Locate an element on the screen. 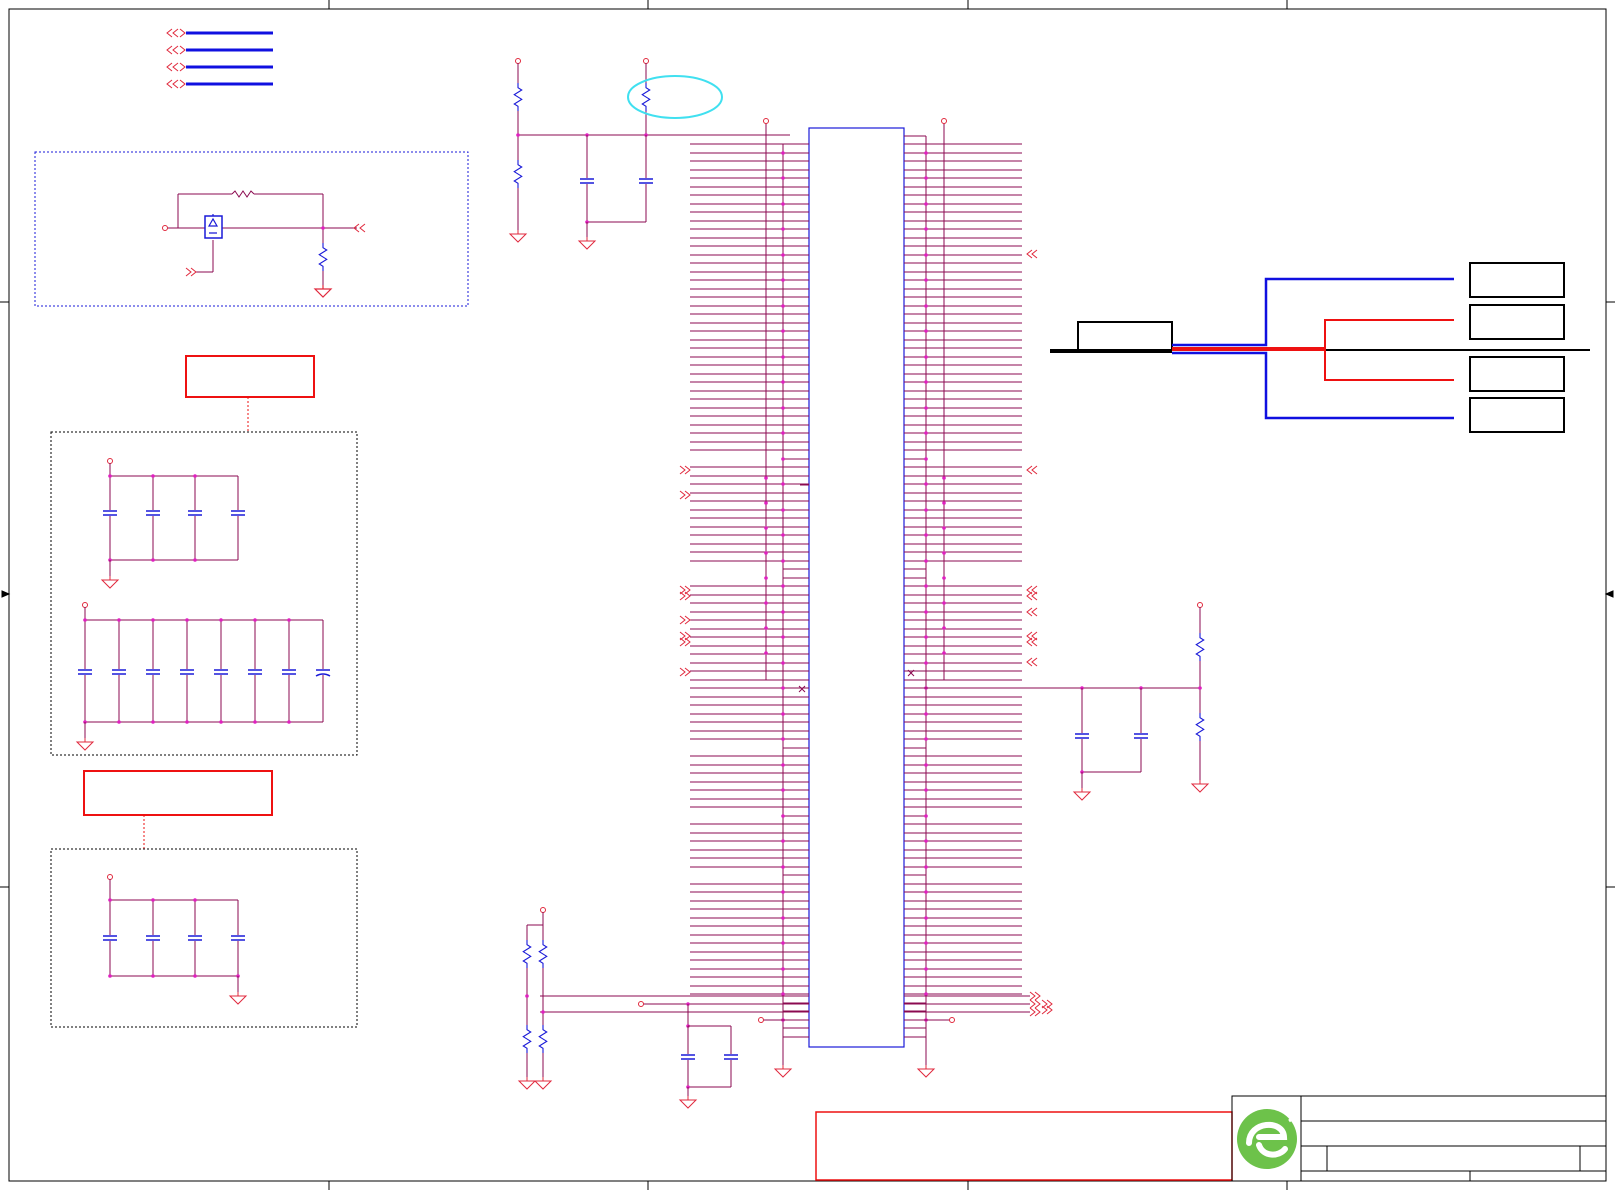 The height and width of the screenshot is (1190, 1615). no-connect-icon is located at coordinates (802, 689).